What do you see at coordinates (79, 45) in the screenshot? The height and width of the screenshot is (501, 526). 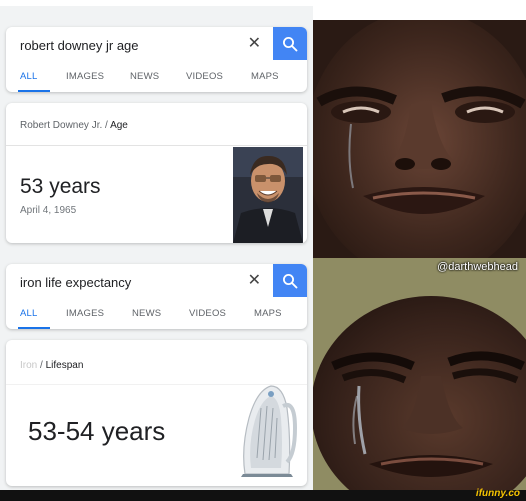 I see `top-search-query: robert downey jr age` at bounding box center [79, 45].